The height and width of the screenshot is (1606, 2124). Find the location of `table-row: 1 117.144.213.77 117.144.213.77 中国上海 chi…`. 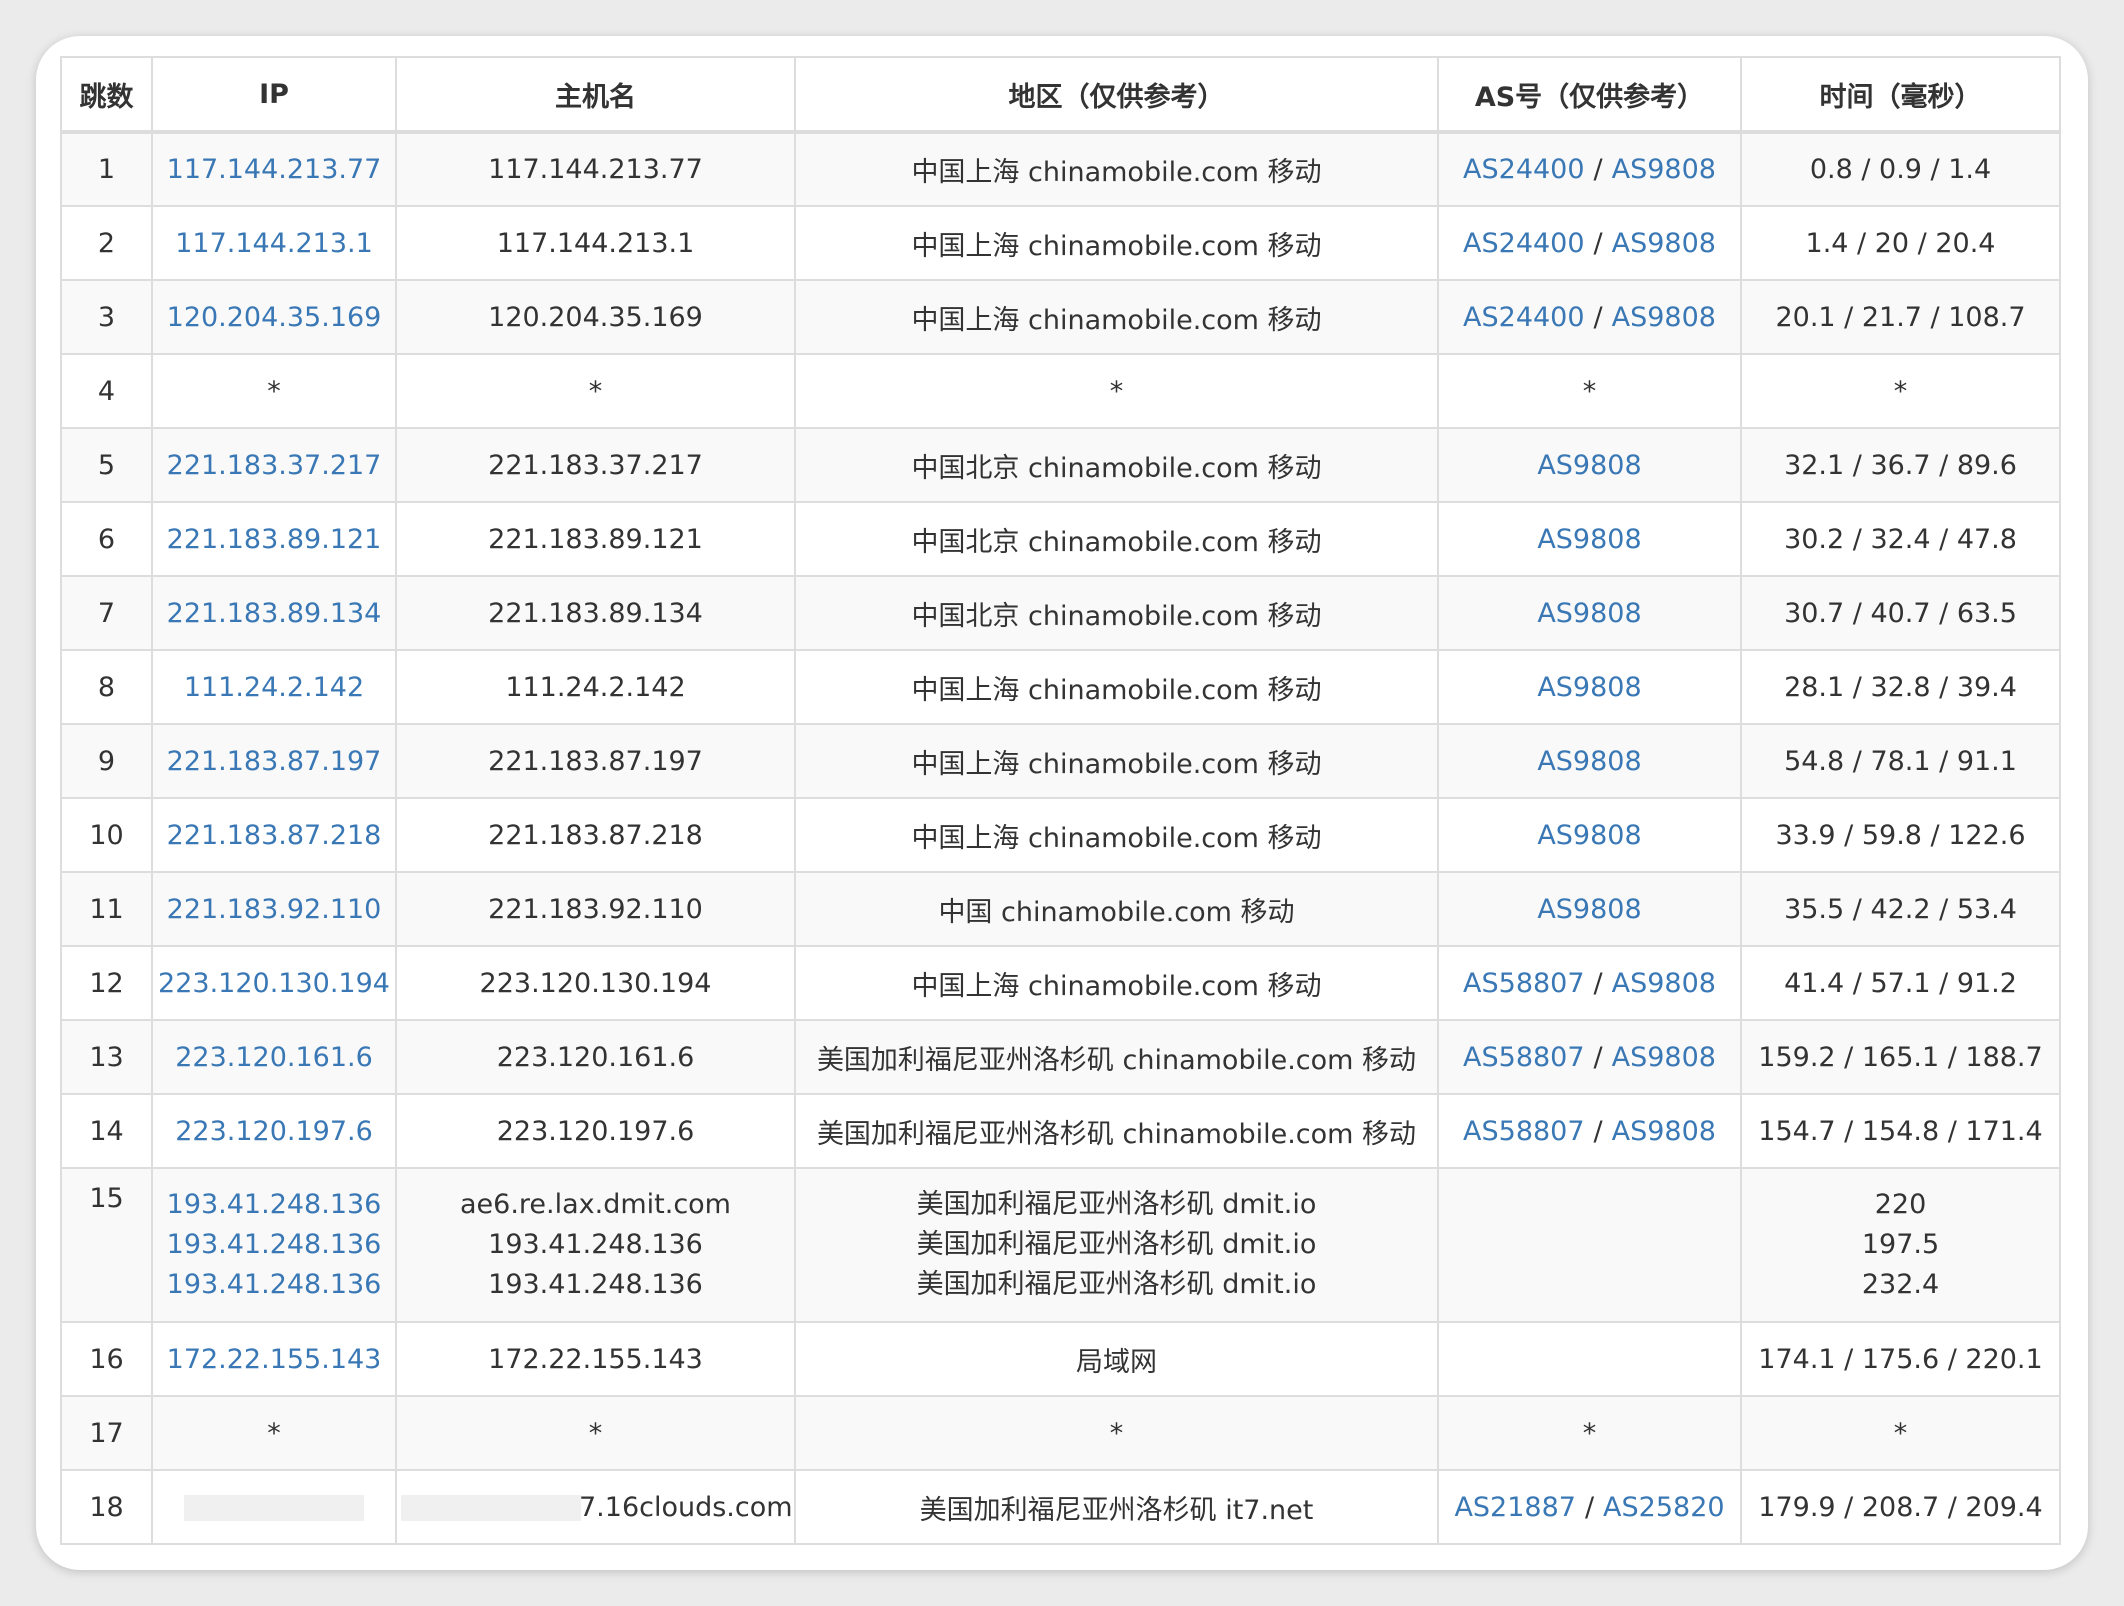

table-row: 1 117.144.213.77 117.144.213.77 中国上海 chi… is located at coordinates (1060, 169).